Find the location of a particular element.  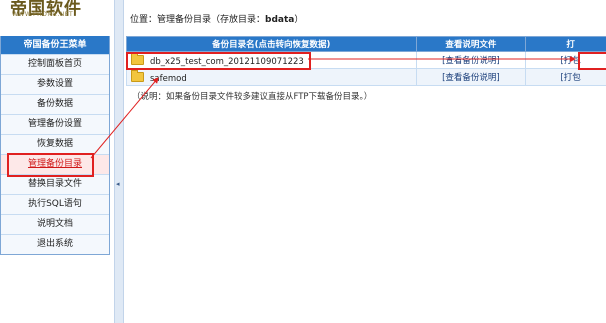

breadcrumb-suffix: ） is located at coordinates (299, 20).